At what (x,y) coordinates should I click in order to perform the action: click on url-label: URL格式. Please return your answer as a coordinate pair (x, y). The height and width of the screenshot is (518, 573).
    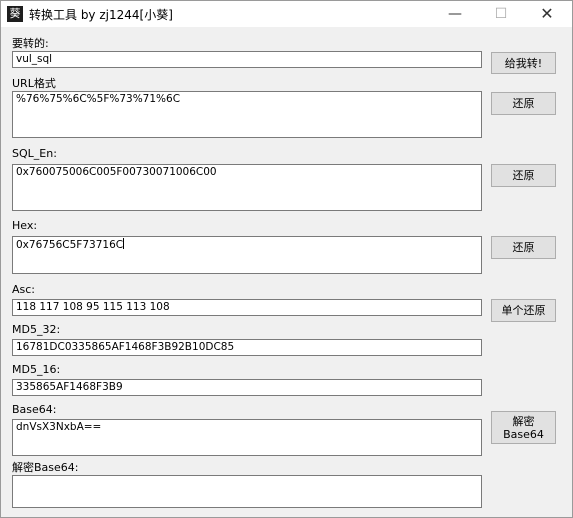
    Looking at the image, I should click on (34, 83).